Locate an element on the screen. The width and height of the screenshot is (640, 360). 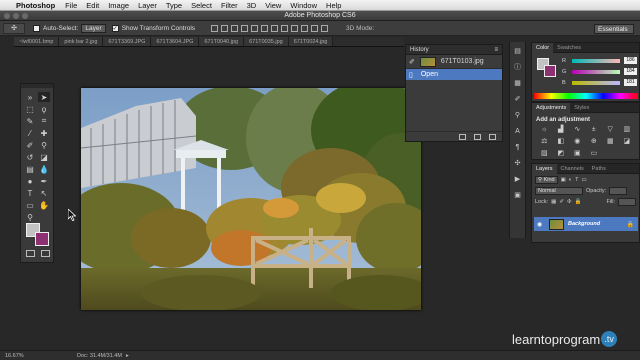
black-white-icon: ◧ is located at coordinates (561, 142).